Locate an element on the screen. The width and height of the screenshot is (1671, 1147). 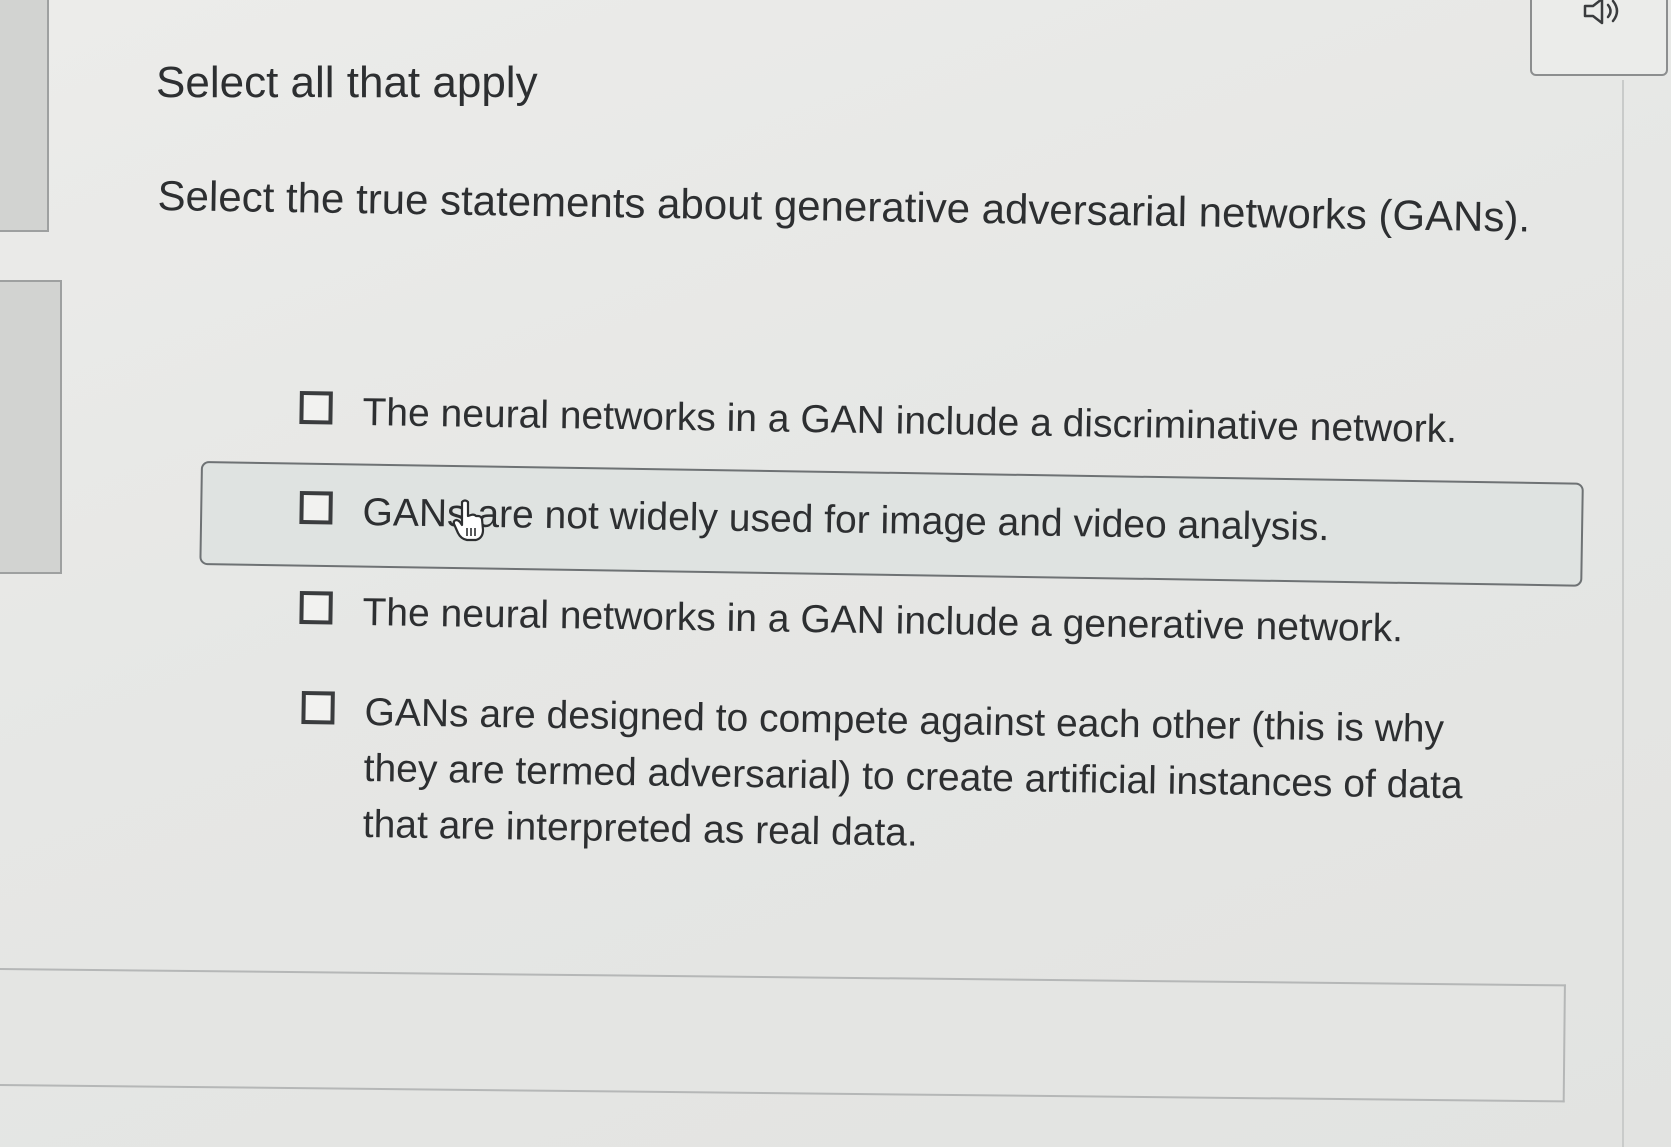
option-4-checkbox is located at coordinates (318, 707).